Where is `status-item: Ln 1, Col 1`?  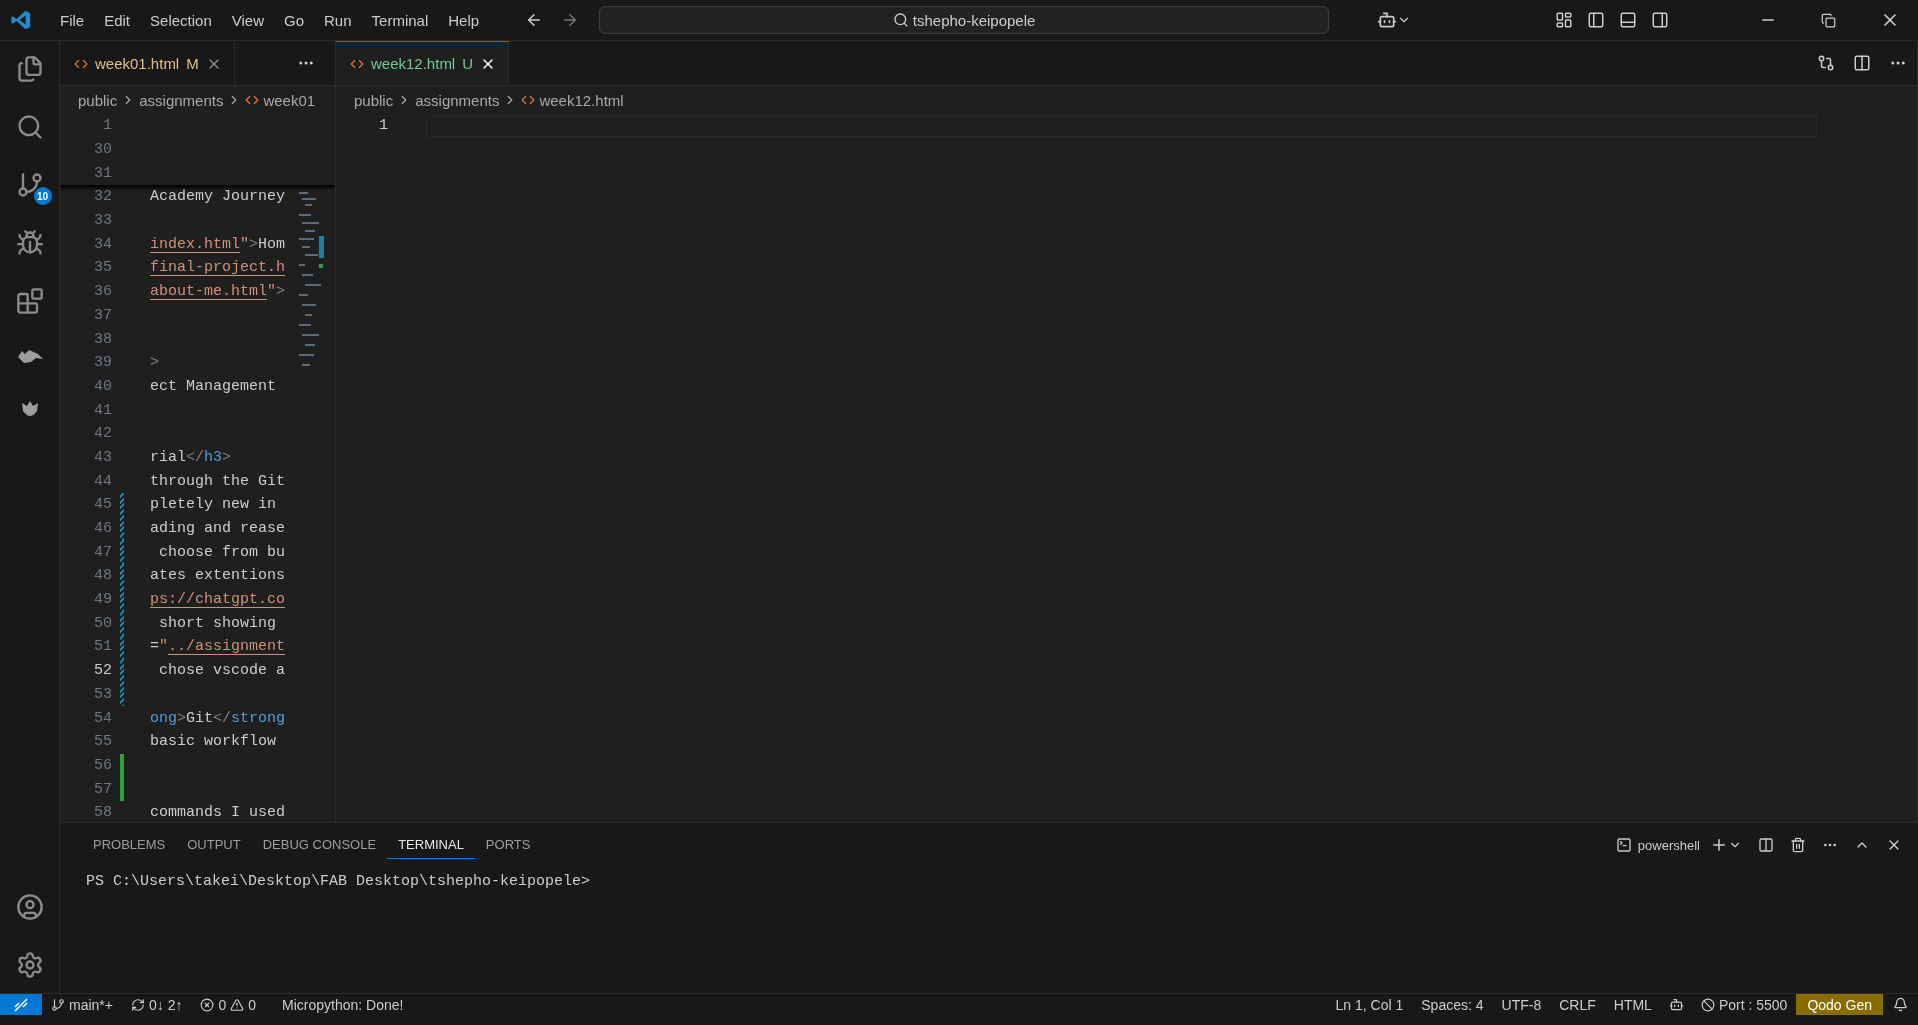 status-item: Ln 1, Col 1 is located at coordinates (1369, 1004).